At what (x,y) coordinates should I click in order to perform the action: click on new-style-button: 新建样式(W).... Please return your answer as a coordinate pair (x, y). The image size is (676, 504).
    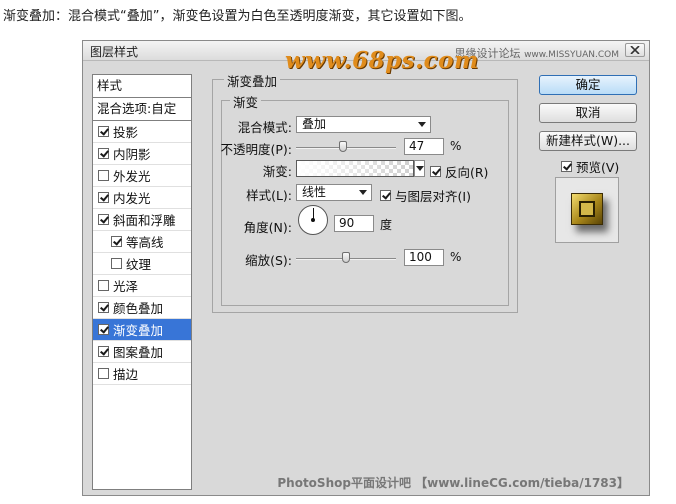
    Looking at the image, I should click on (588, 141).